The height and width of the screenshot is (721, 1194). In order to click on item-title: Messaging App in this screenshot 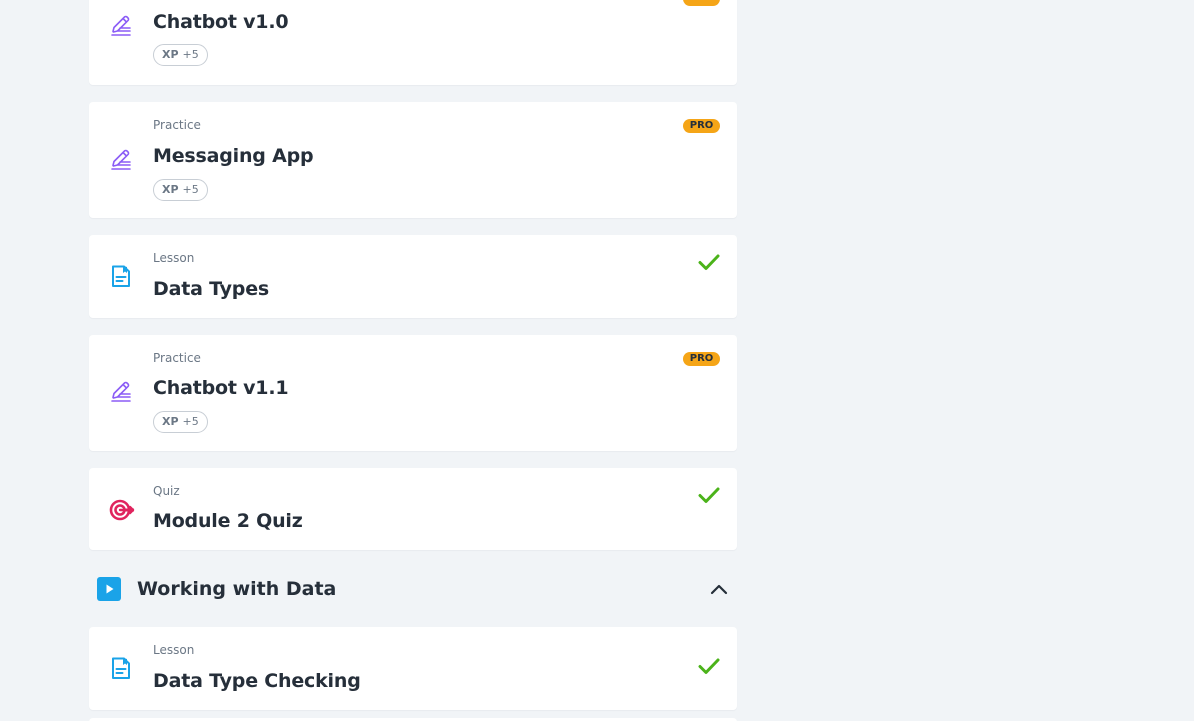, I will do `click(233, 156)`.